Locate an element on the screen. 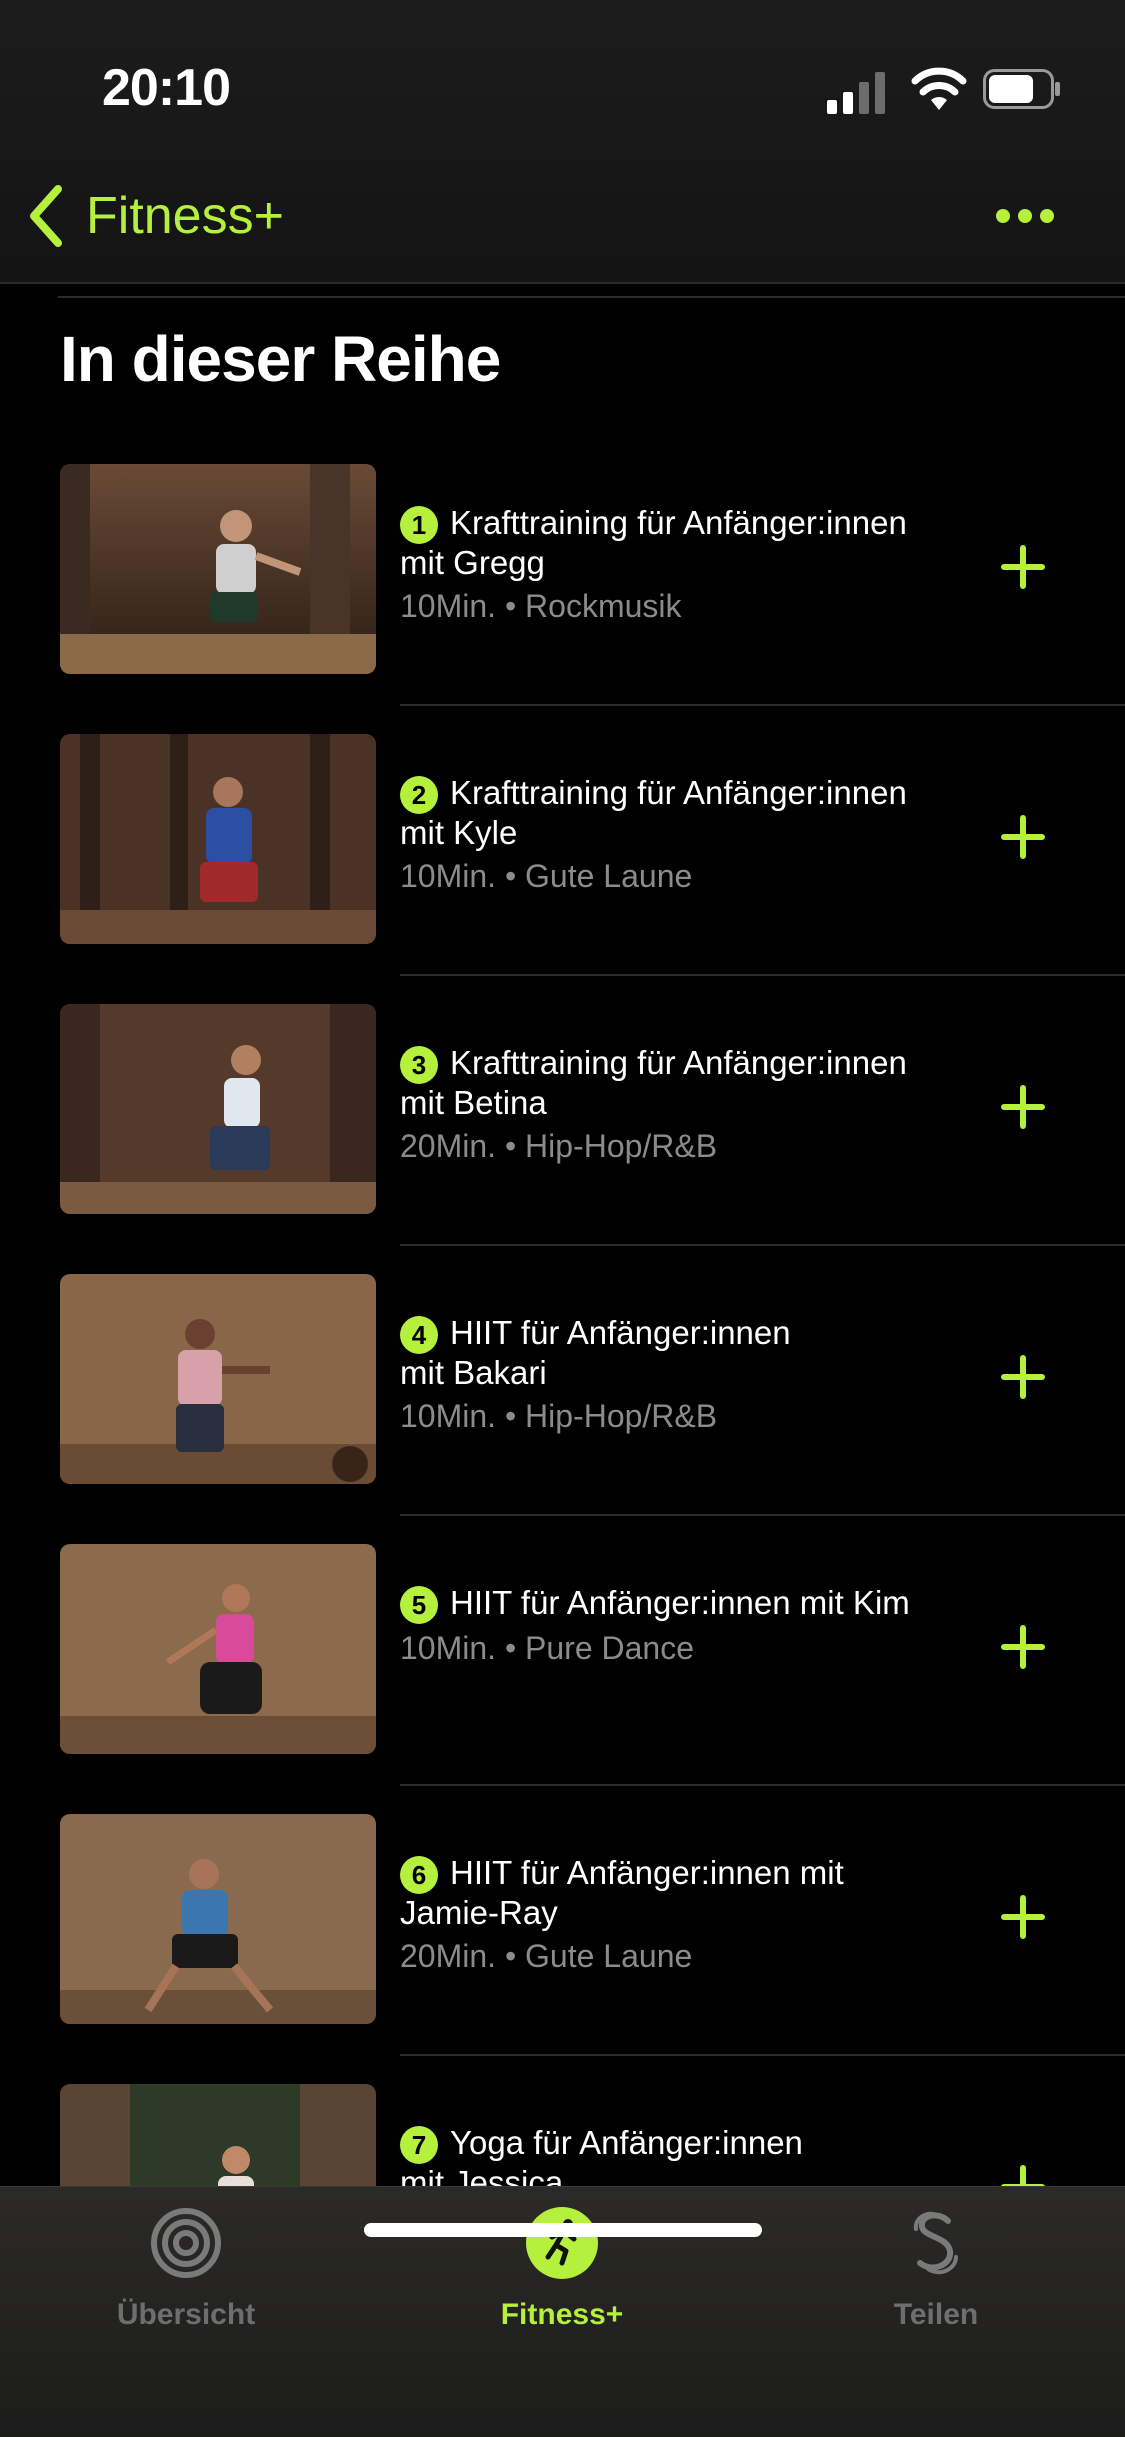 This screenshot has height=2437, width=1125. status-time: 20:10 is located at coordinates (166, 88).